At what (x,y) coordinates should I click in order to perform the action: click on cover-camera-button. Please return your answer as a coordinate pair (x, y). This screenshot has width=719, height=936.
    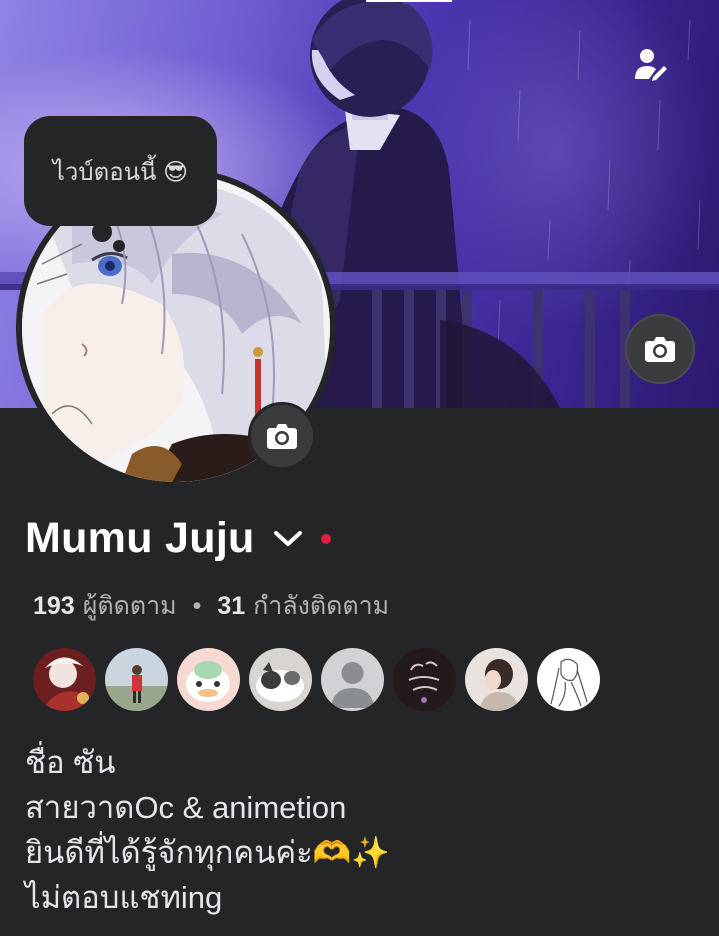
    Looking at the image, I should click on (660, 349).